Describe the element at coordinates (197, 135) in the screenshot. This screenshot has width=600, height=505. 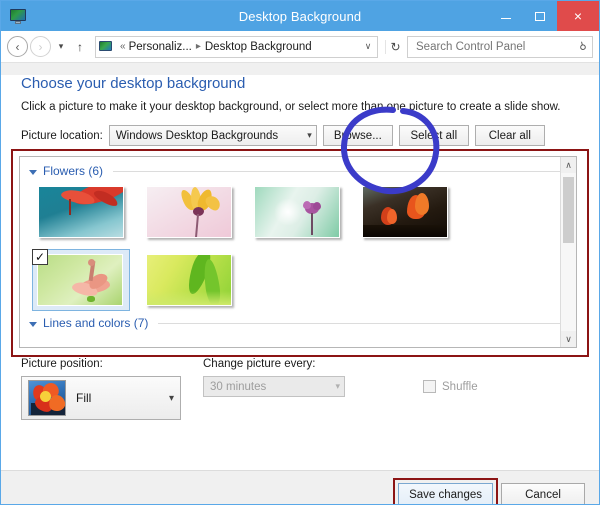
I see `picture-location-value: Windows Desktop Backgrounds` at that location.